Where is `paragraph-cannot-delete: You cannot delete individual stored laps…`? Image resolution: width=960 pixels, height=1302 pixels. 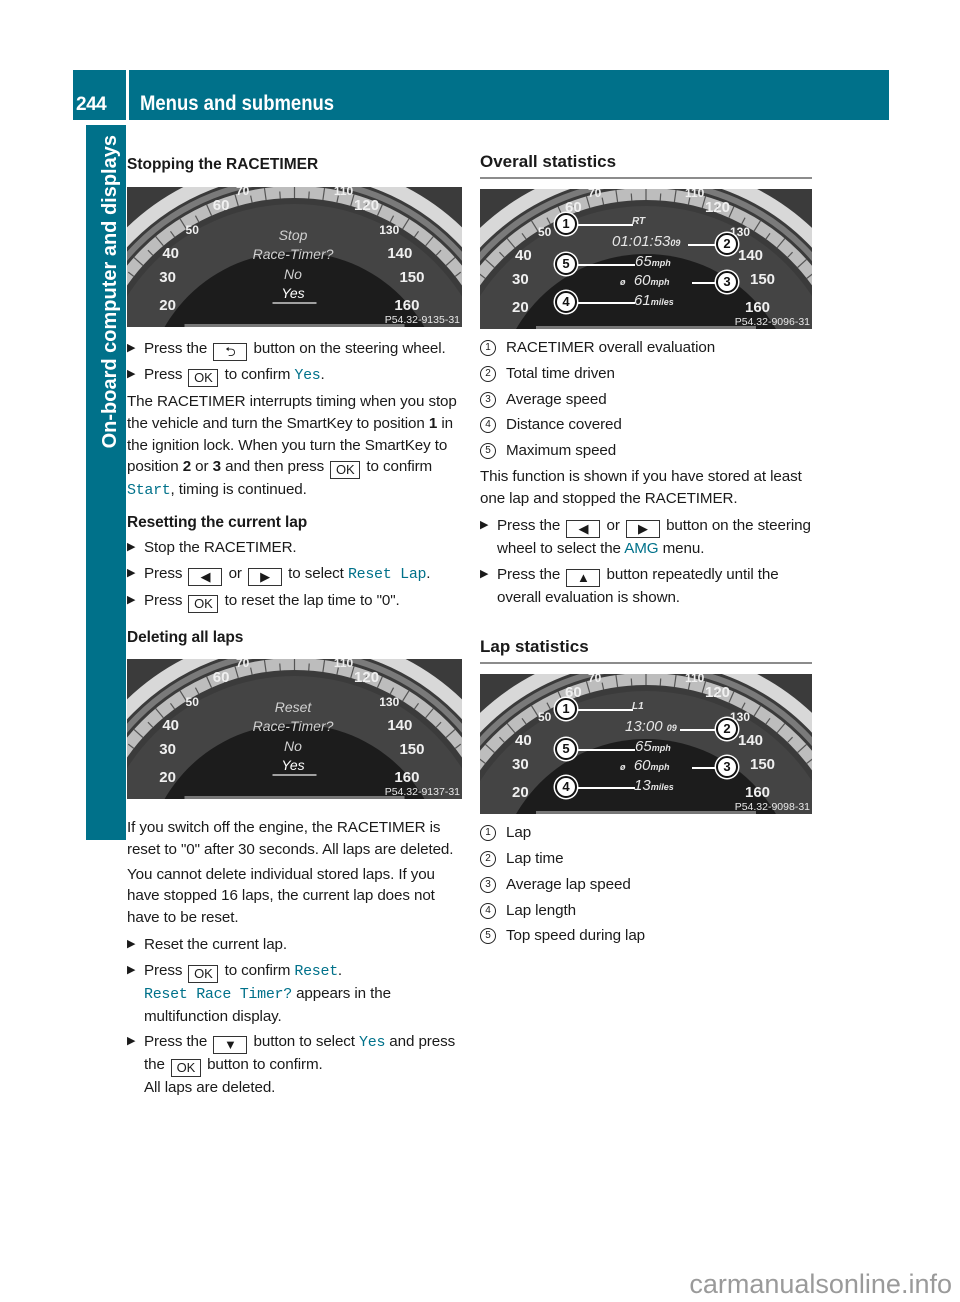 paragraph-cannot-delete: You cannot delete individual stored laps… is located at coordinates (281, 896).